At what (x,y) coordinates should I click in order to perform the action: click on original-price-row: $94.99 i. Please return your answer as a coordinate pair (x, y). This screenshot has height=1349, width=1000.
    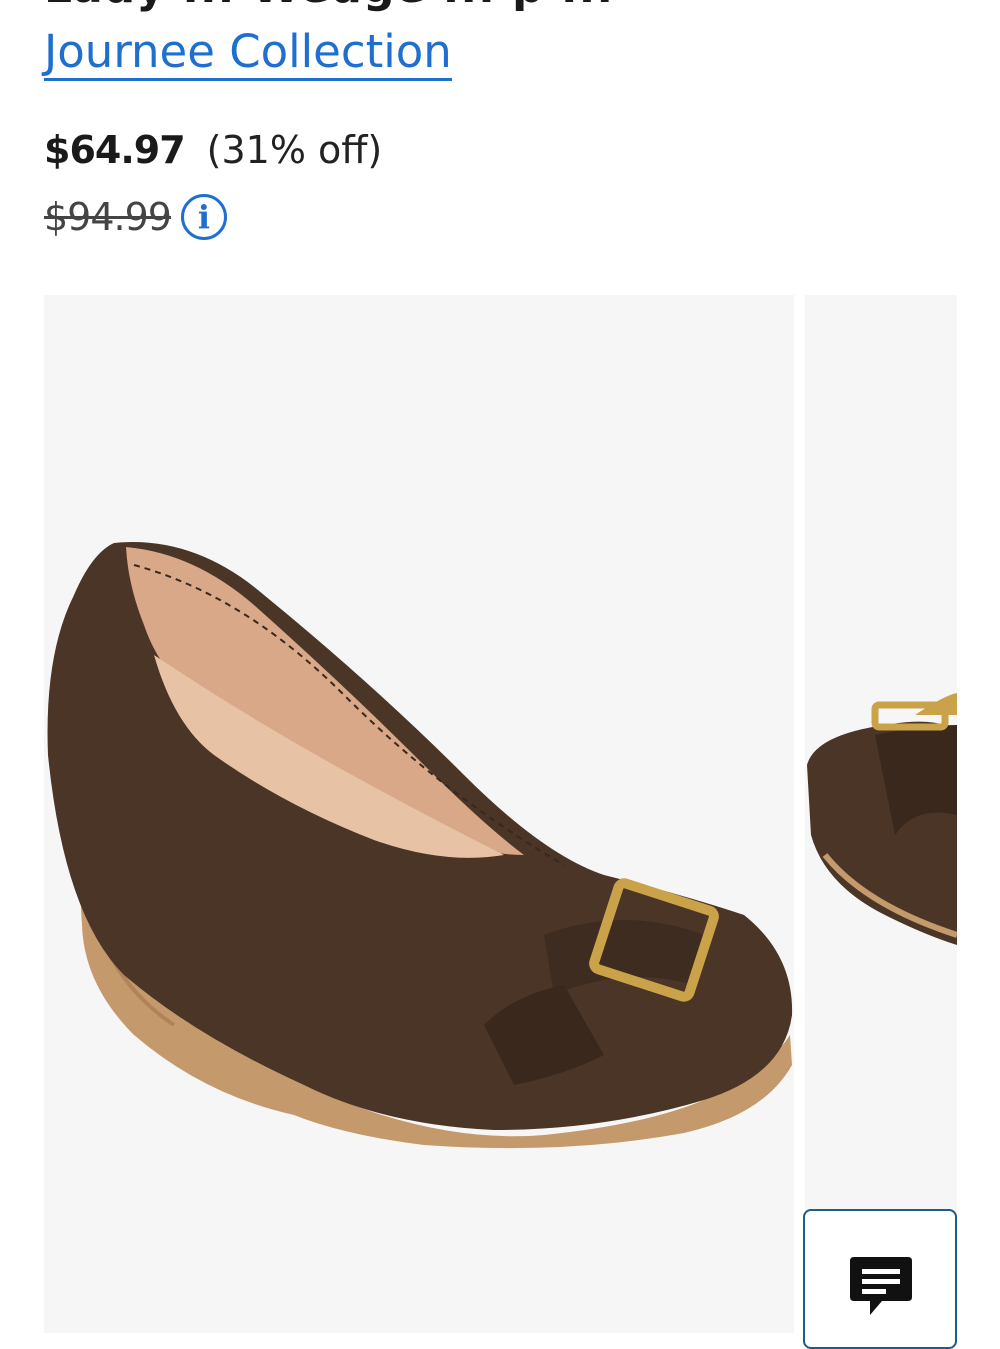
    Looking at the image, I should click on (135, 217).